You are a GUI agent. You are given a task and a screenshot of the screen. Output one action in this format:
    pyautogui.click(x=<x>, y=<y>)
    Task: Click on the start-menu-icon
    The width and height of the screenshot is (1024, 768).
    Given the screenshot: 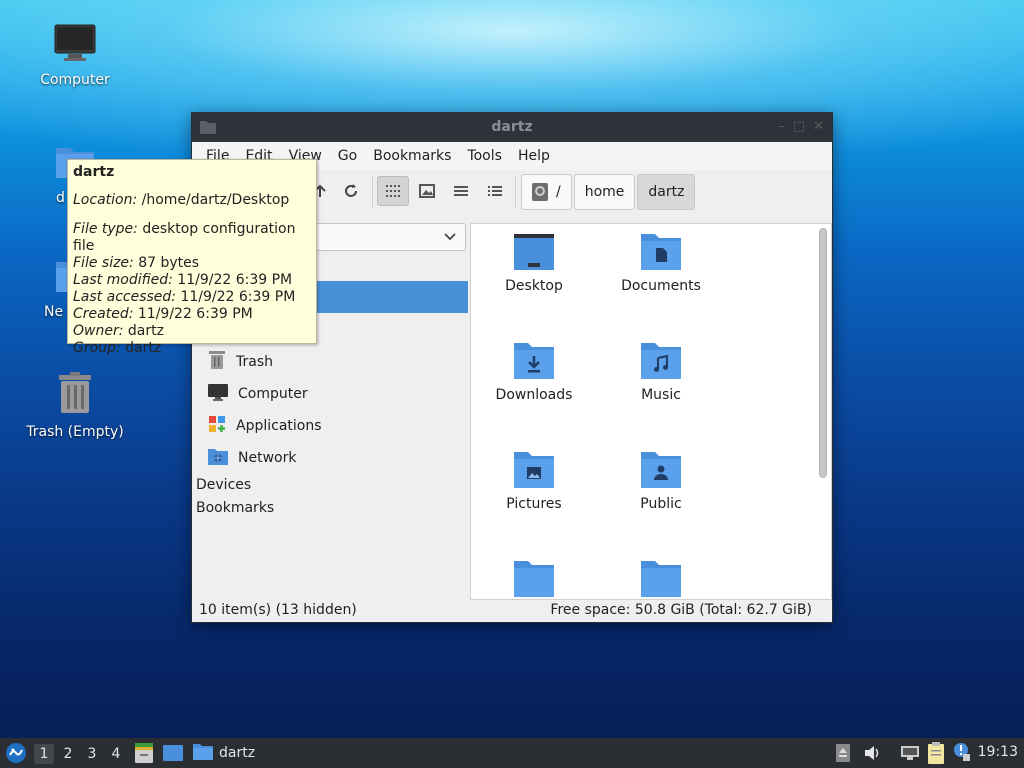 What is the action you would take?
    pyautogui.click(x=16, y=755)
    